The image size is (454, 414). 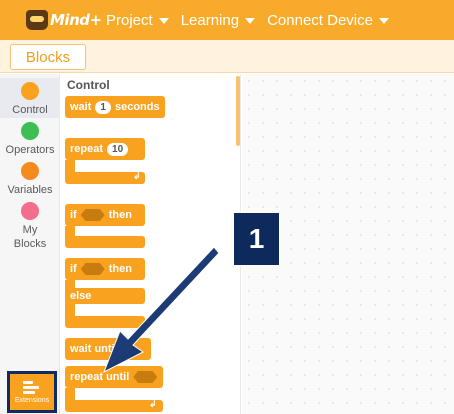 What do you see at coordinates (105, 149) in the screenshot?
I see `block-repeat: repeat 10` at bounding box center [105, 149].